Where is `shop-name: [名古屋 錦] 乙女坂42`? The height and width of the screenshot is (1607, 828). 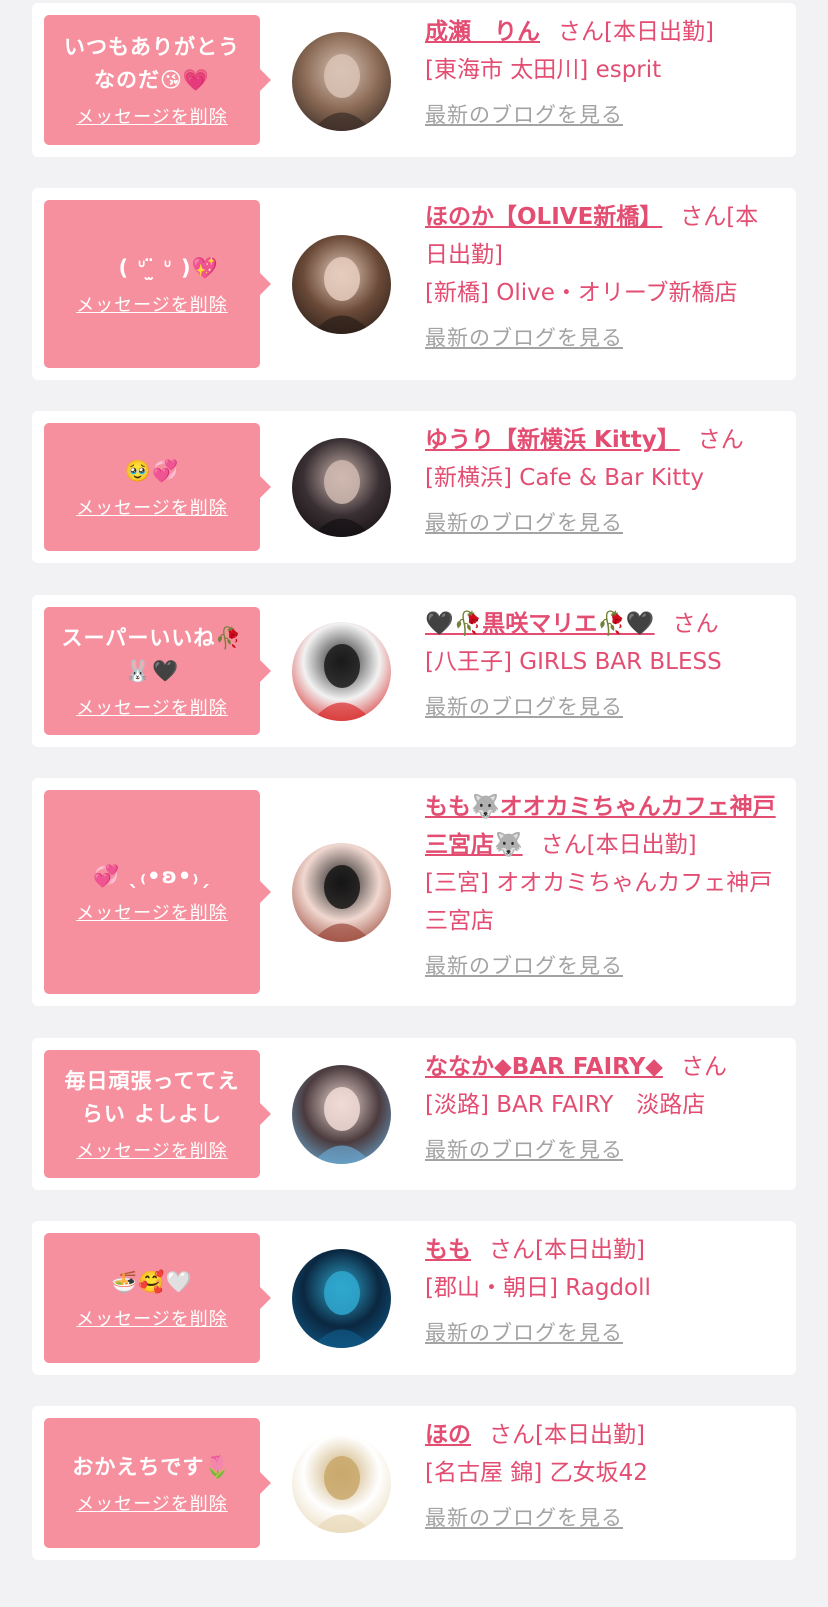
shop-name: [名古屋 錦] 乙女坂42 is located at coordinates (536, 1473).